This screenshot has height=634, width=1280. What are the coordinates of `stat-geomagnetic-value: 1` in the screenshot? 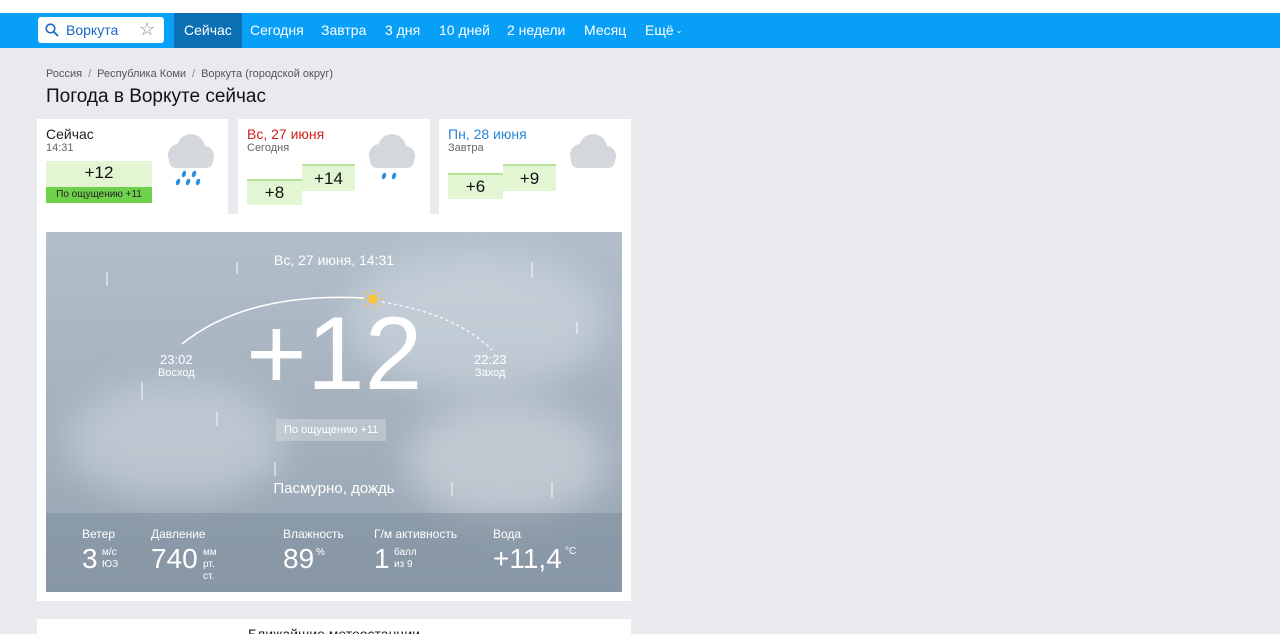 It's located at (382, 558).